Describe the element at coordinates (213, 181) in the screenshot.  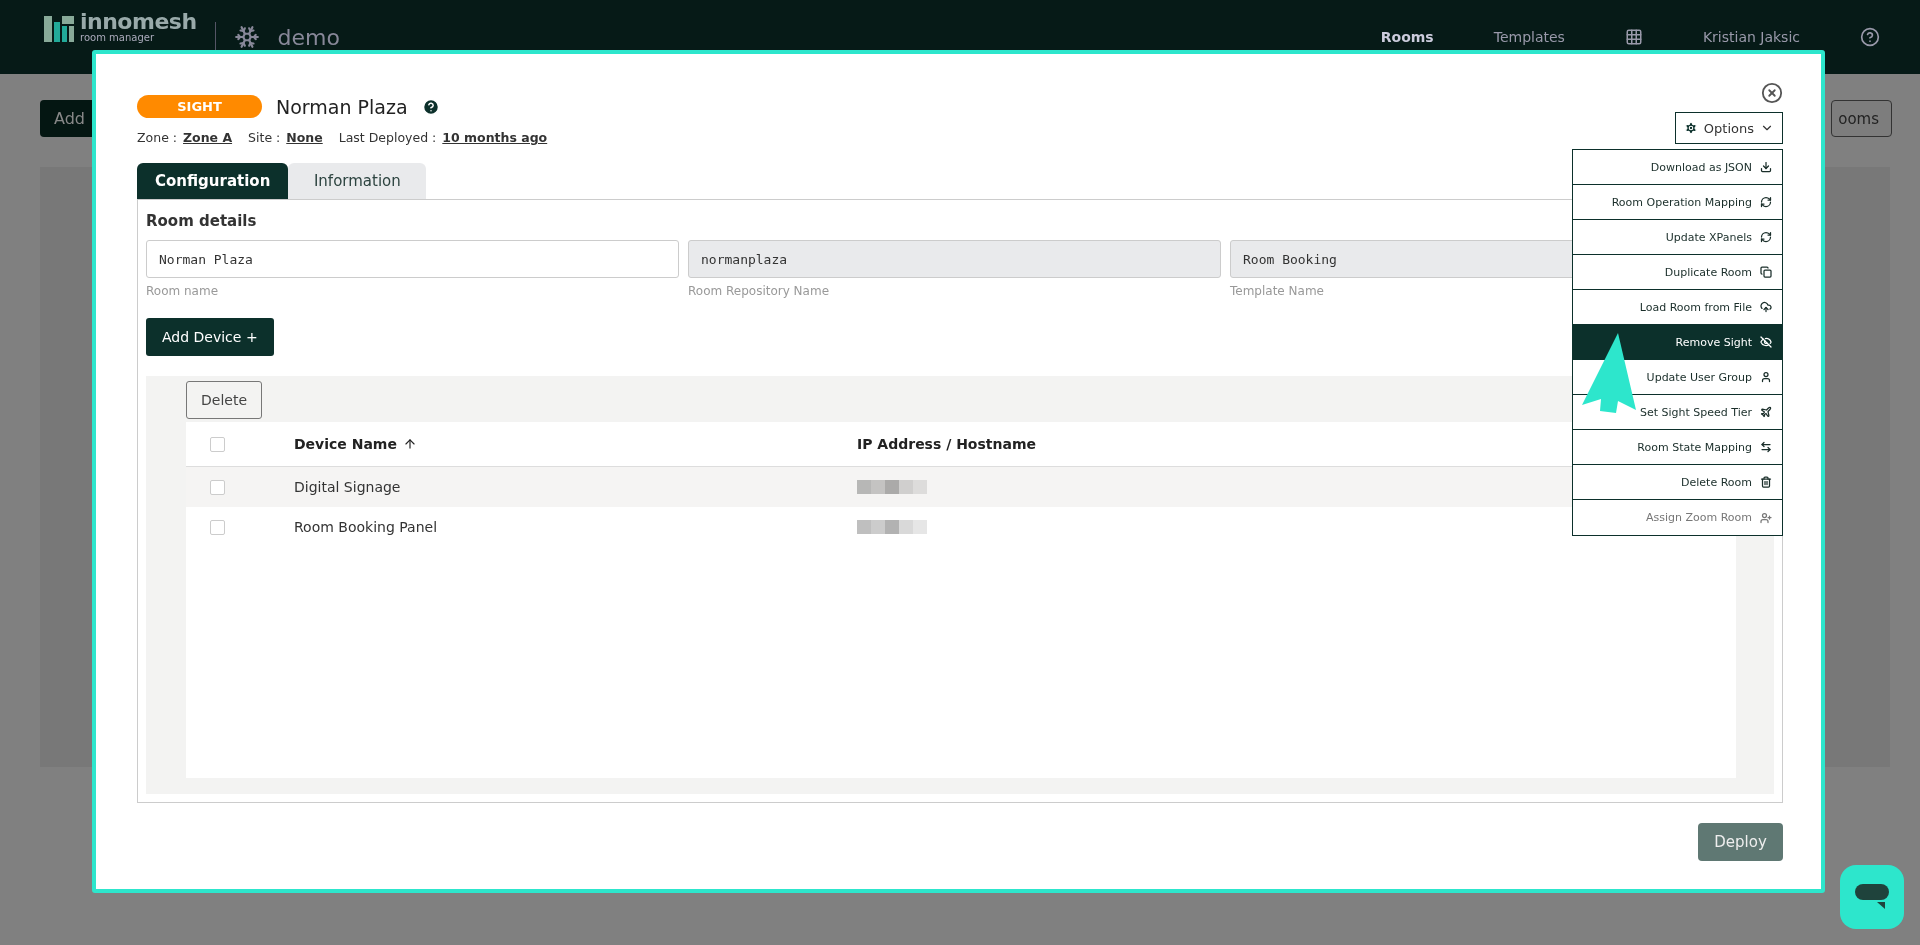
I see `tab: Configuration` at that location.